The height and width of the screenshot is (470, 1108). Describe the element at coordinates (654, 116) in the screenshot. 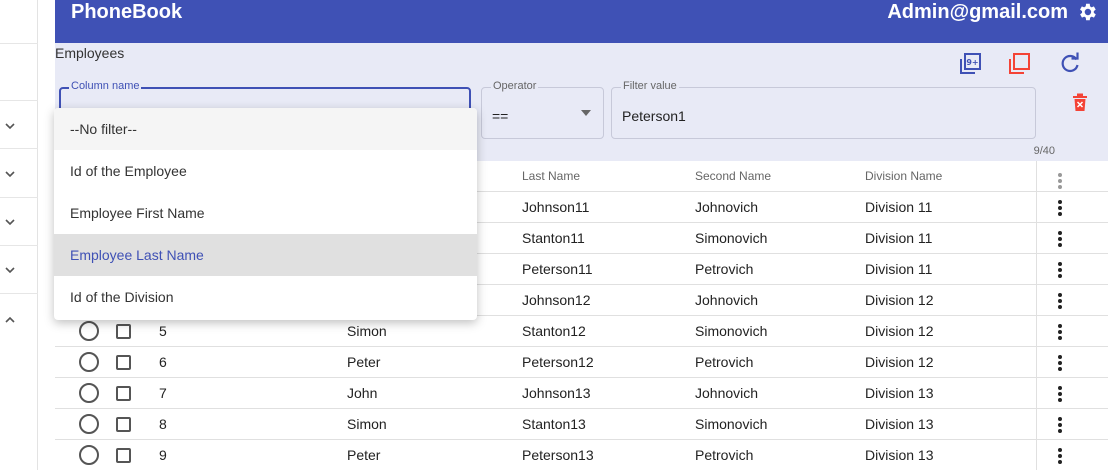

I see `filter-value-text: Peterson1` at that location.